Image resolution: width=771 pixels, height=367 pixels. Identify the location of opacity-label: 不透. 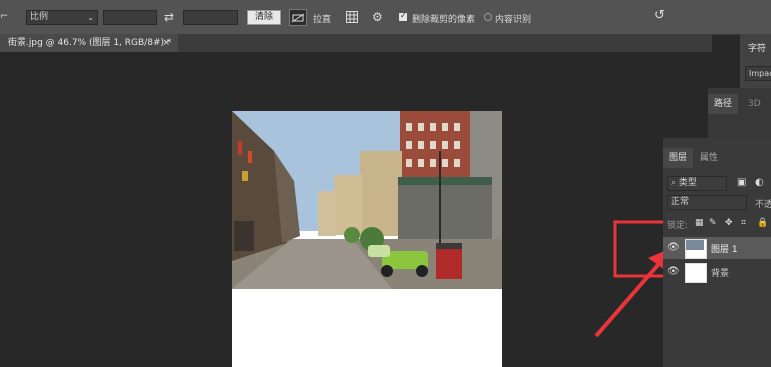
(763, 205).